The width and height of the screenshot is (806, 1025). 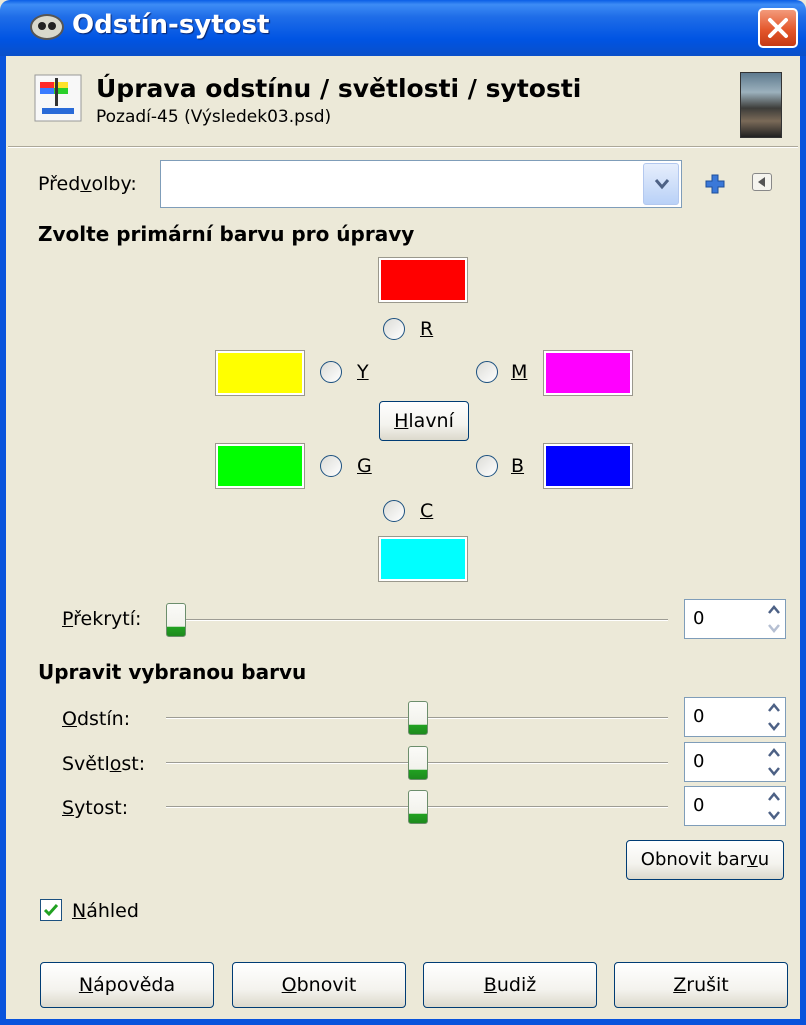 I want to click on lightness-value: 0, so click(x=699, y=761).